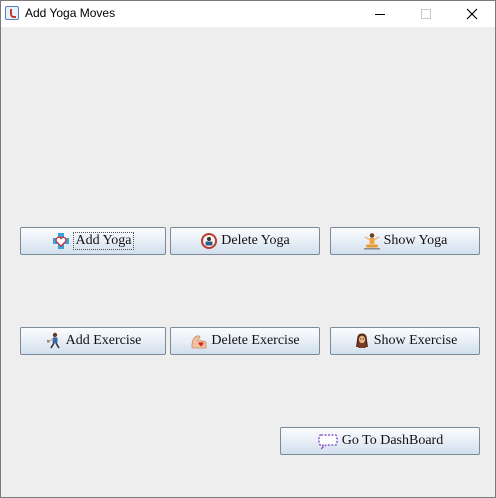  I want to click on yoga-pose-icon, so click(371, 241).